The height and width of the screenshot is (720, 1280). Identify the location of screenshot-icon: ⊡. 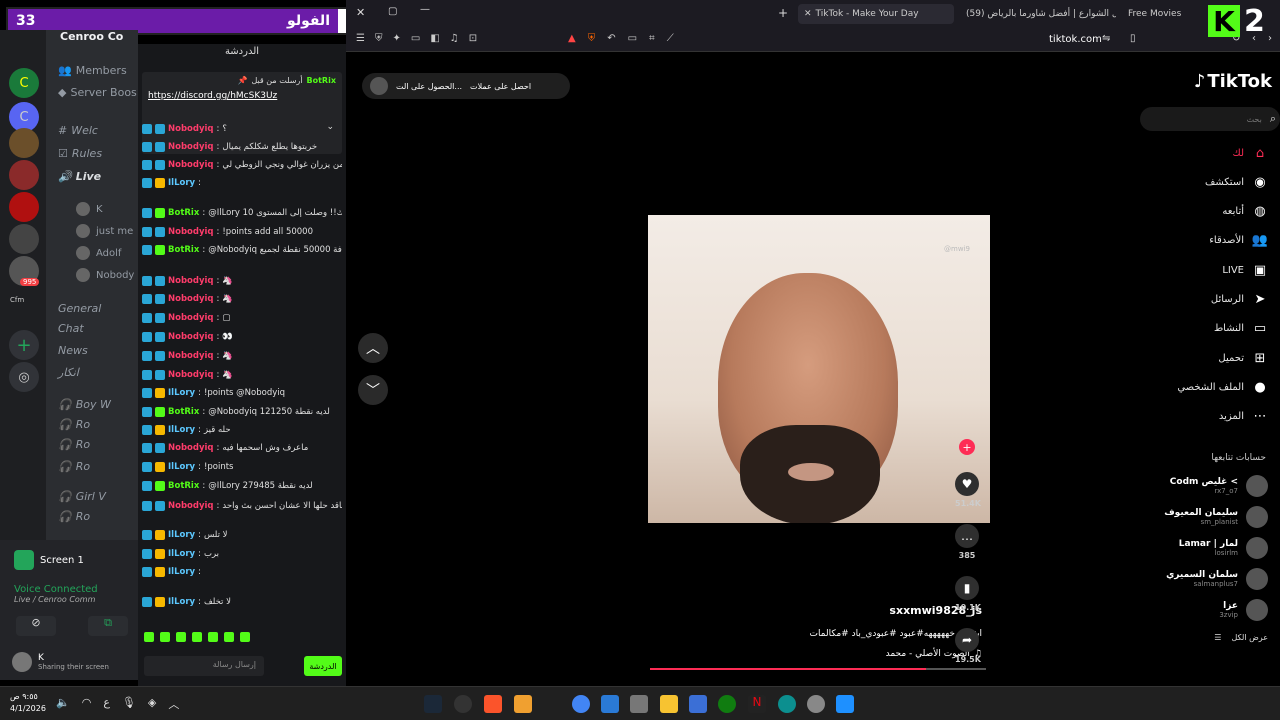
(473, 38).